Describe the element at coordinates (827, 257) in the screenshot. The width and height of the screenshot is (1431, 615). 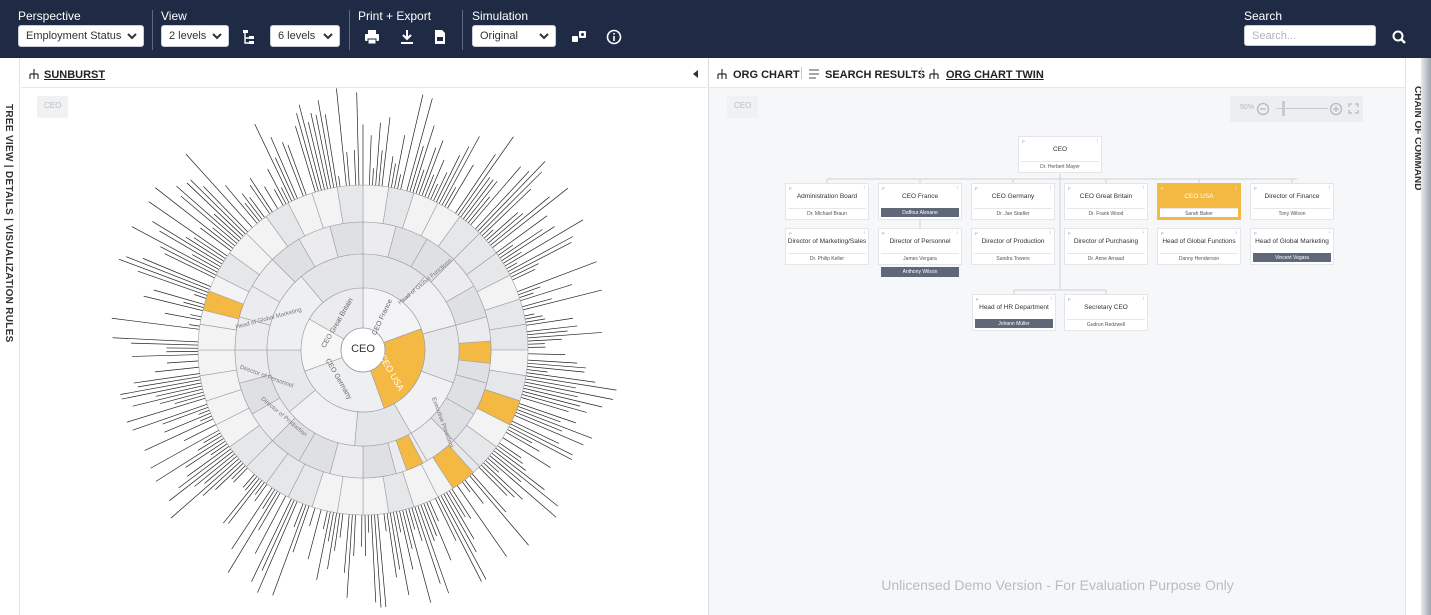
I see `org-node-person: Dr. Philip Keller` at that location.